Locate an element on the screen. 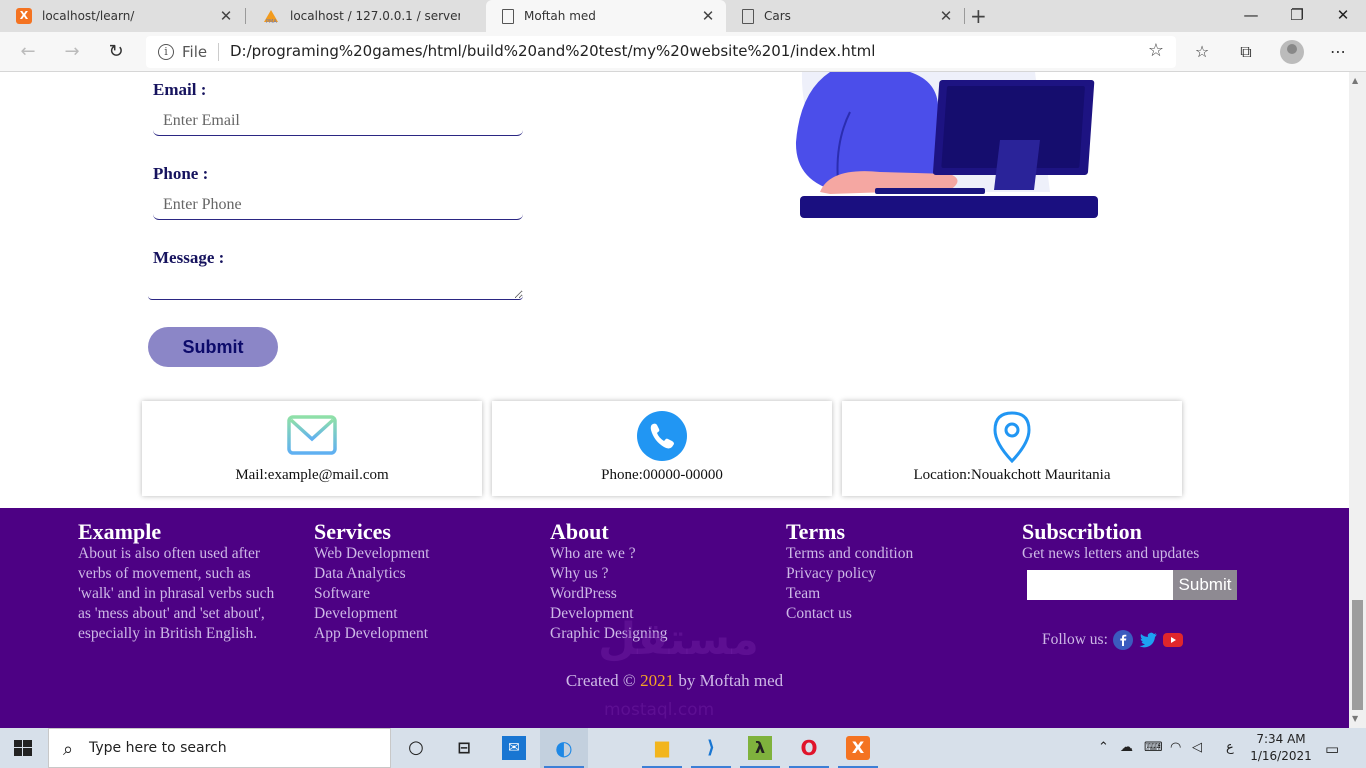 The height and width of the screenshot is (768, 1366). keyboard-icon: ⌨ is located at coordinates (1153, 747).